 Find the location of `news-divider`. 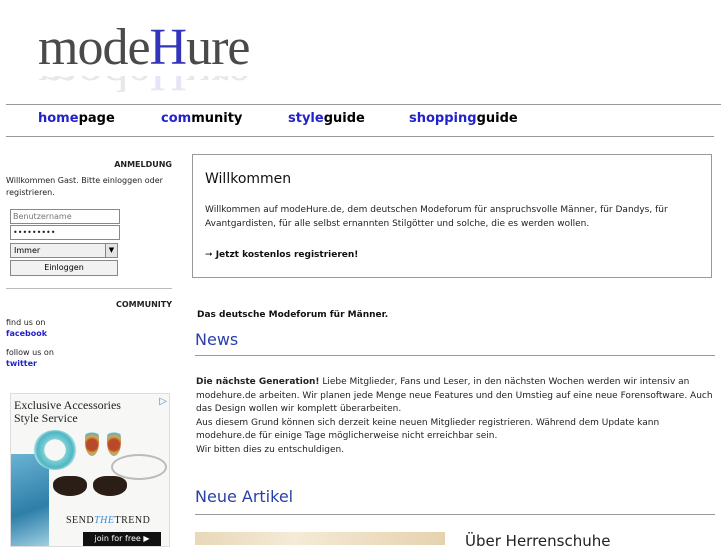

news-divider is located at coordinates (455, 355).